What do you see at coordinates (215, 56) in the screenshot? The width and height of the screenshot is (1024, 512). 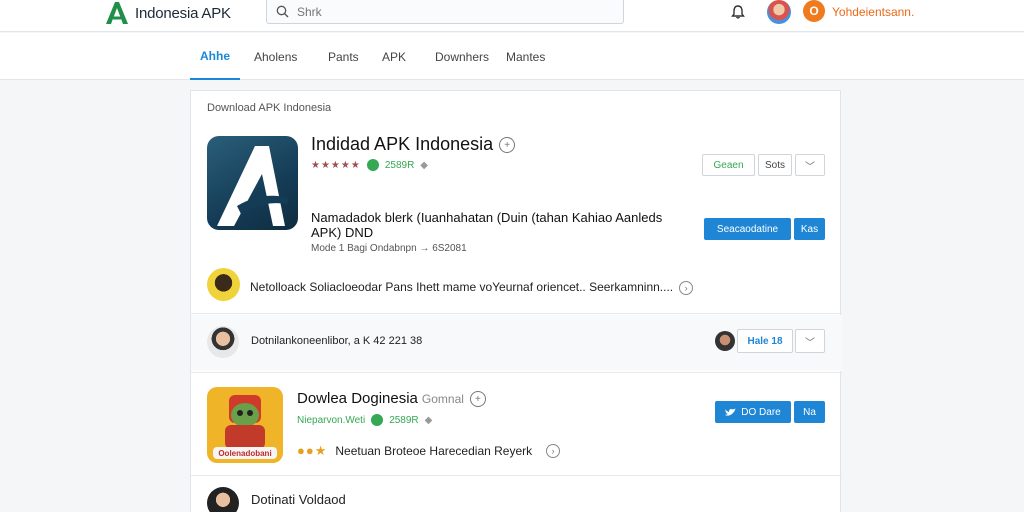 I see `tab-home: Ahhe` at bounding box center [215, 56].